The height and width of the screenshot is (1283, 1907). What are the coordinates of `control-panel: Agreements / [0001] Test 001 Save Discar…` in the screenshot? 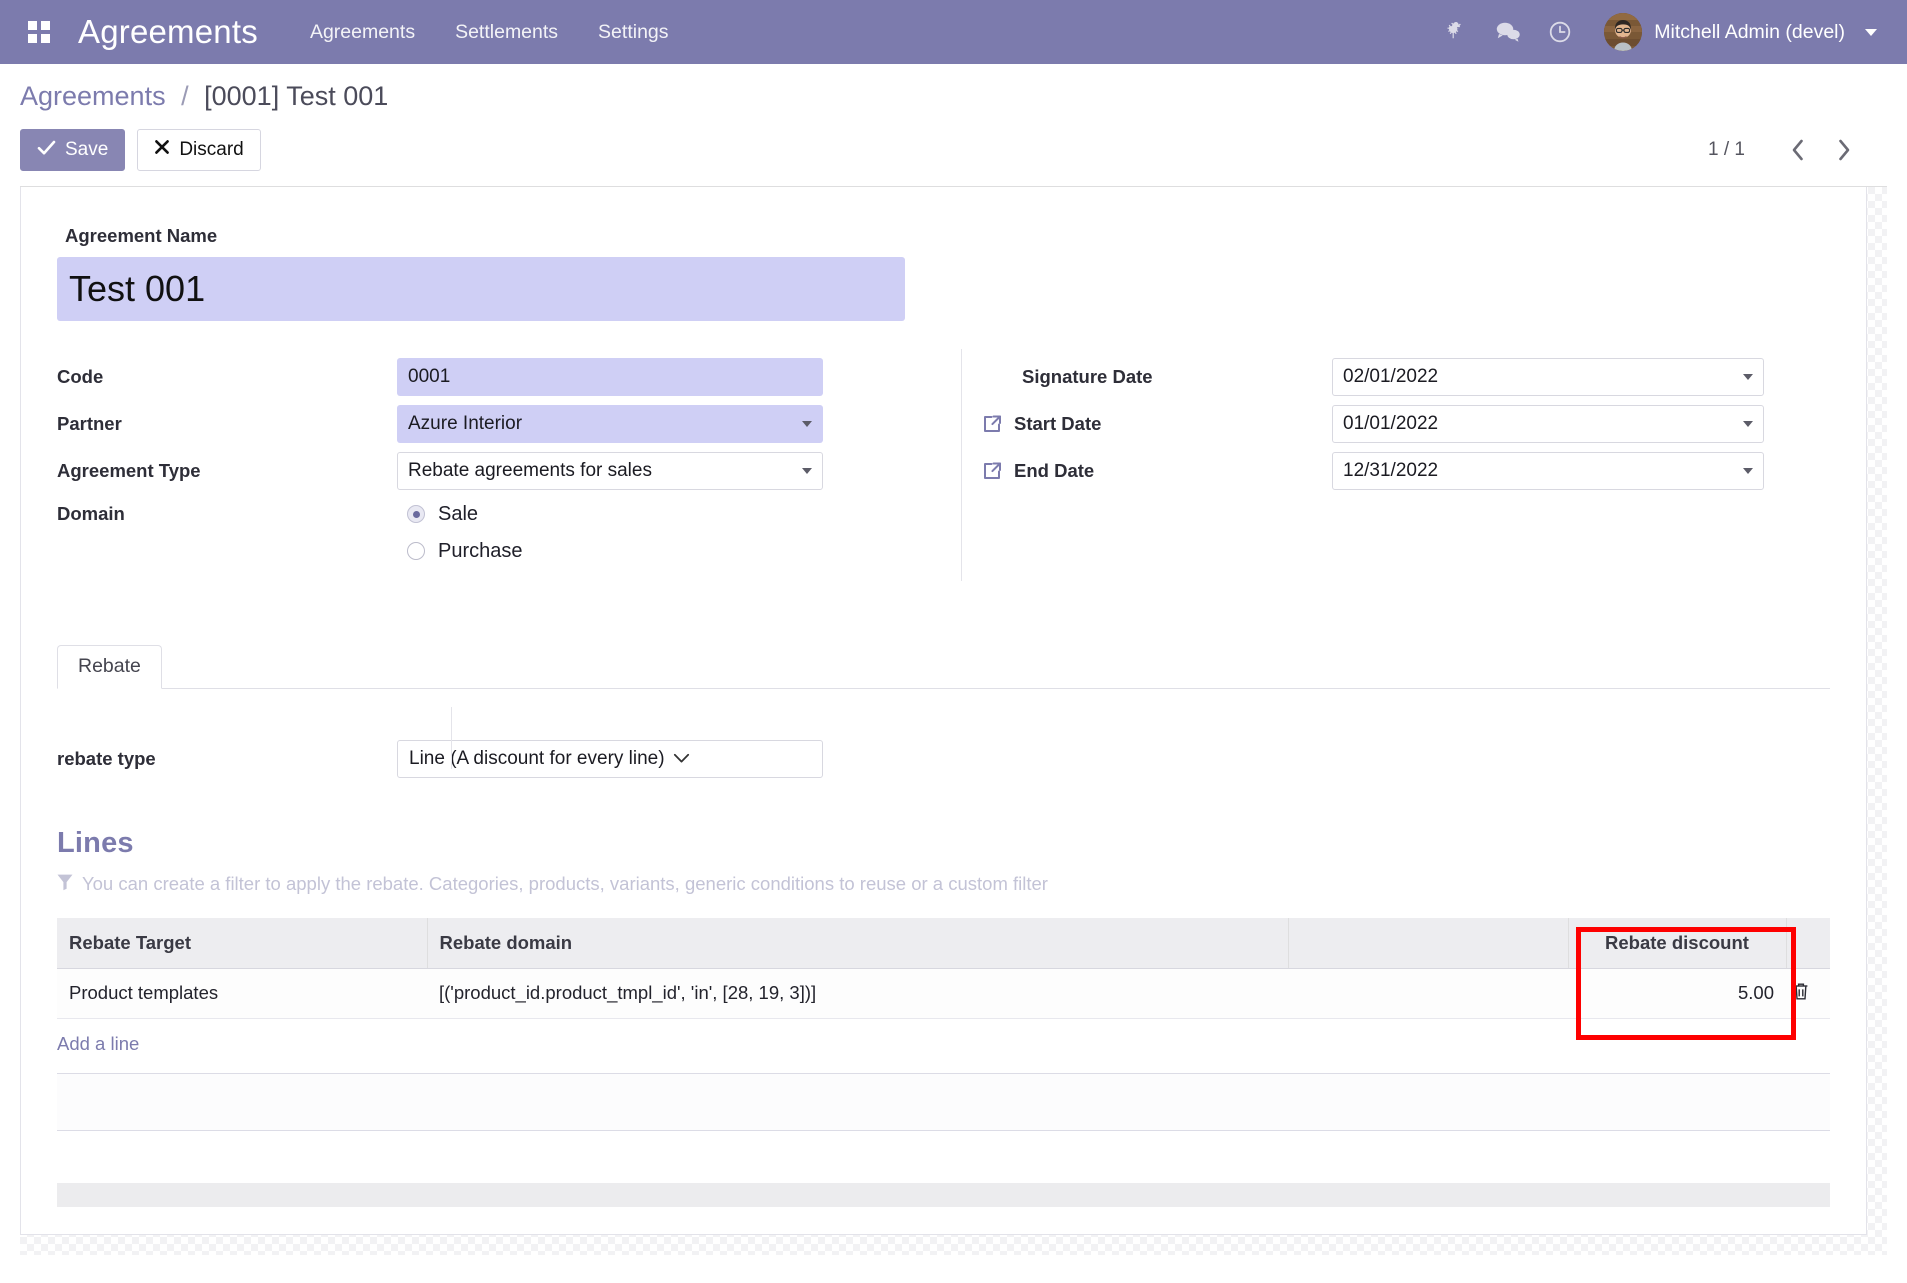 It's located at (953, 119).